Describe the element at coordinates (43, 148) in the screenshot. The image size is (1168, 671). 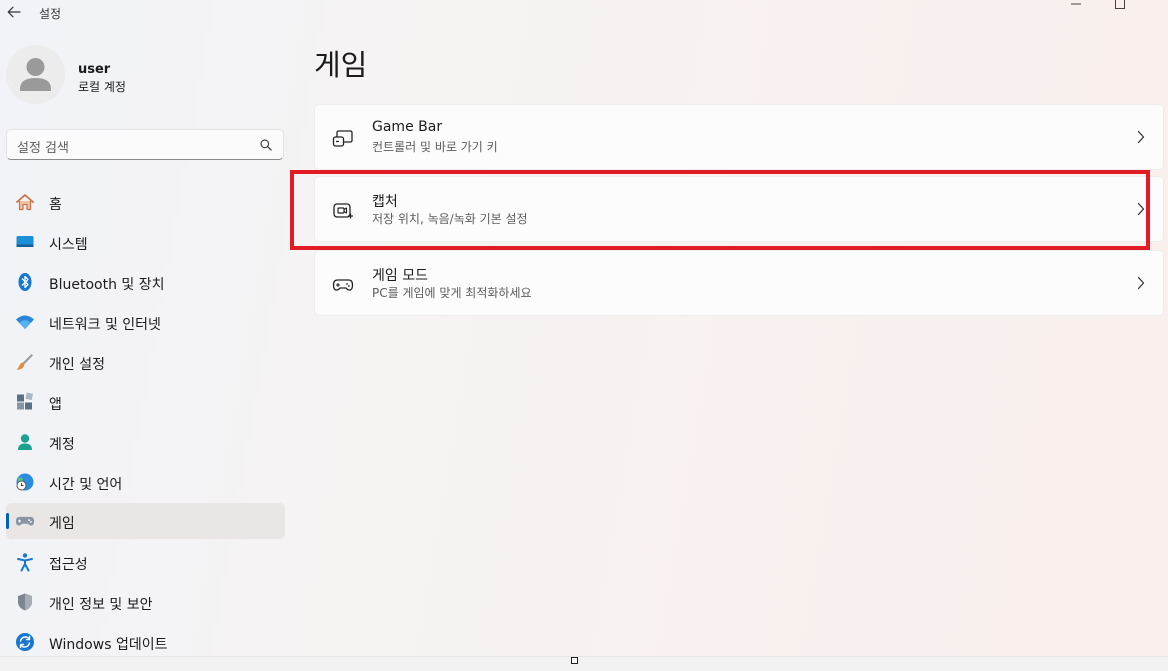
I see `search-placeholder: 설정 검색` at that location.